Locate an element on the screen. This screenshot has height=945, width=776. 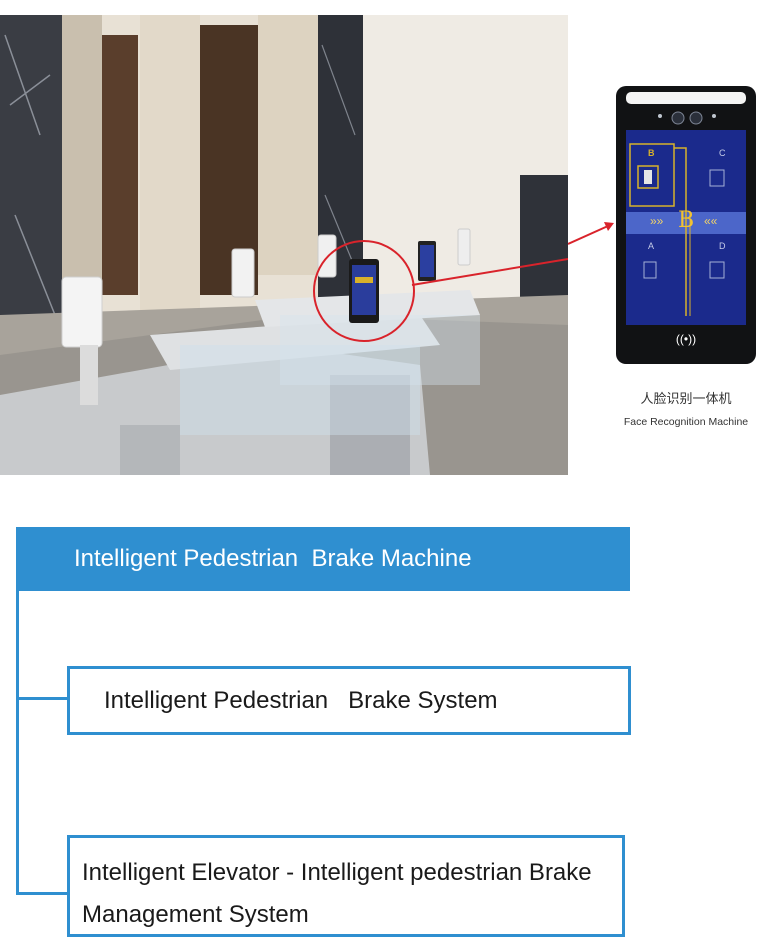
device-banner-arrows-left: »» is located at coordinates (657, 221).